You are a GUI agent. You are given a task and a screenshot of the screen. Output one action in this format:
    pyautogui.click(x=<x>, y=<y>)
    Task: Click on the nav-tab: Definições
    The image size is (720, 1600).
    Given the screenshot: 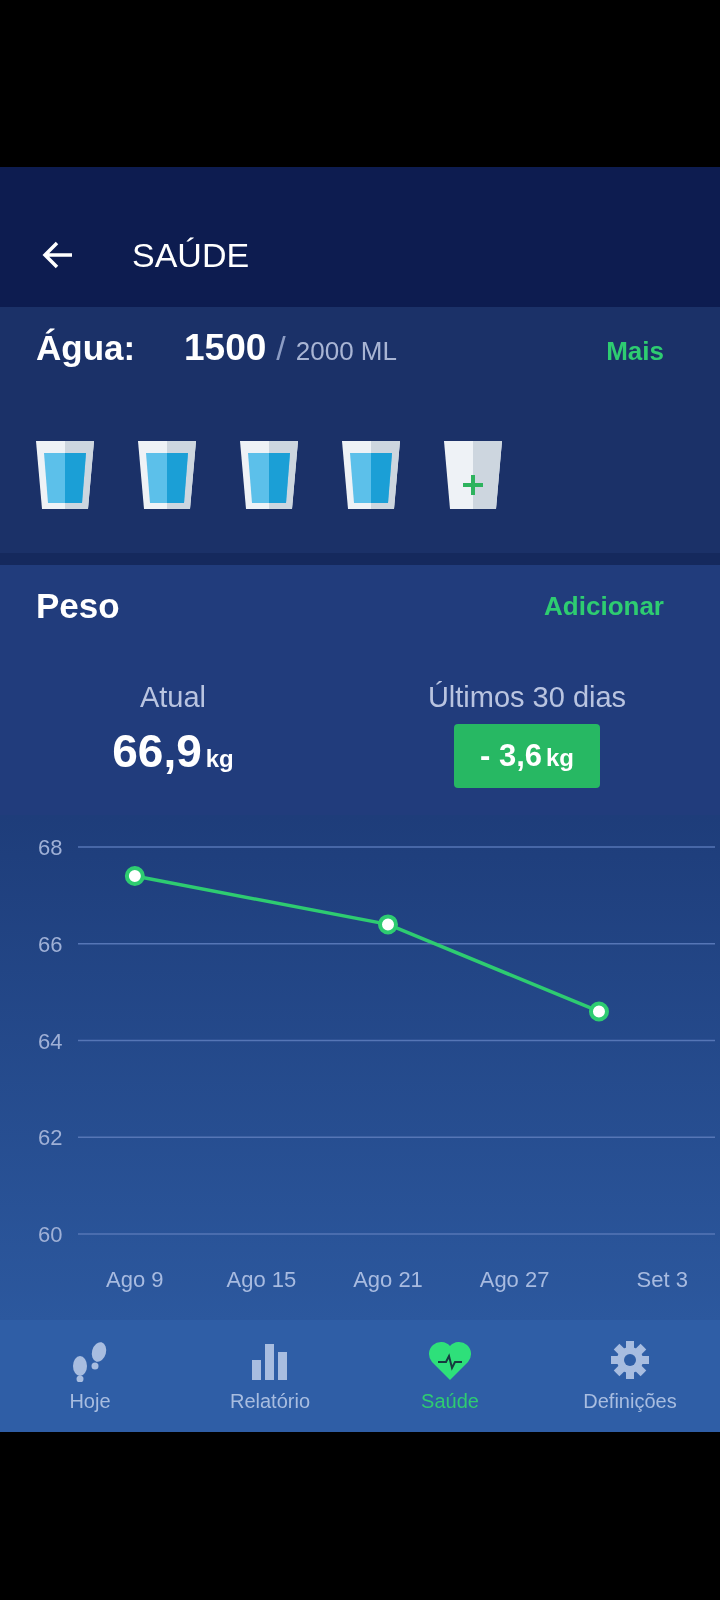 What is the action you would take?
    pyautogui.click(x=630, y=1376)
    